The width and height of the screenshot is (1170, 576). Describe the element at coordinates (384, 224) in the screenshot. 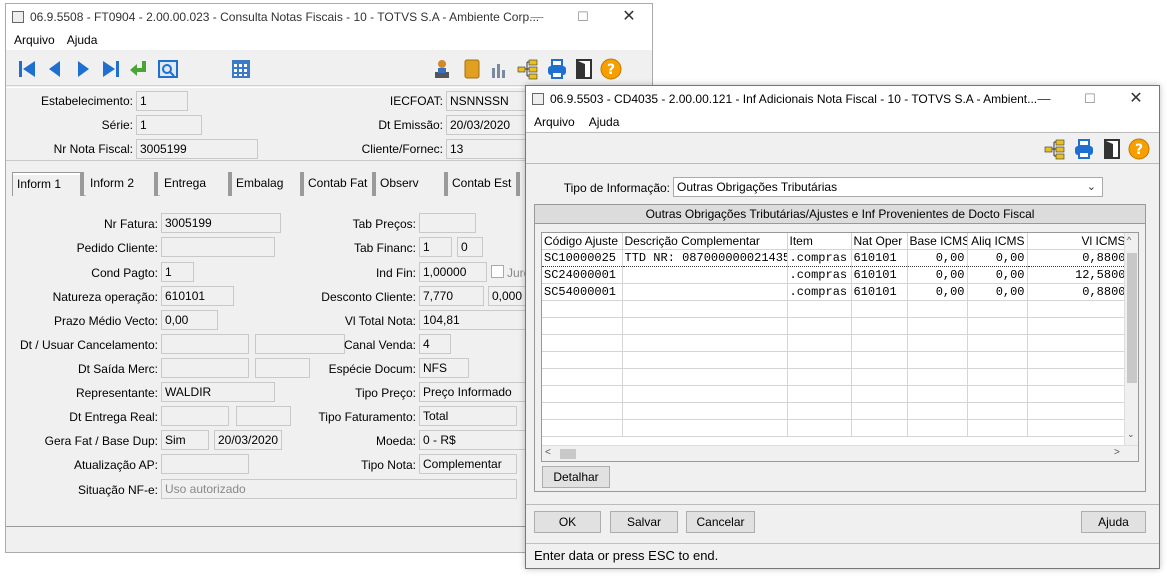

I see `tab-precos-label: Tab Preços:` at that location.